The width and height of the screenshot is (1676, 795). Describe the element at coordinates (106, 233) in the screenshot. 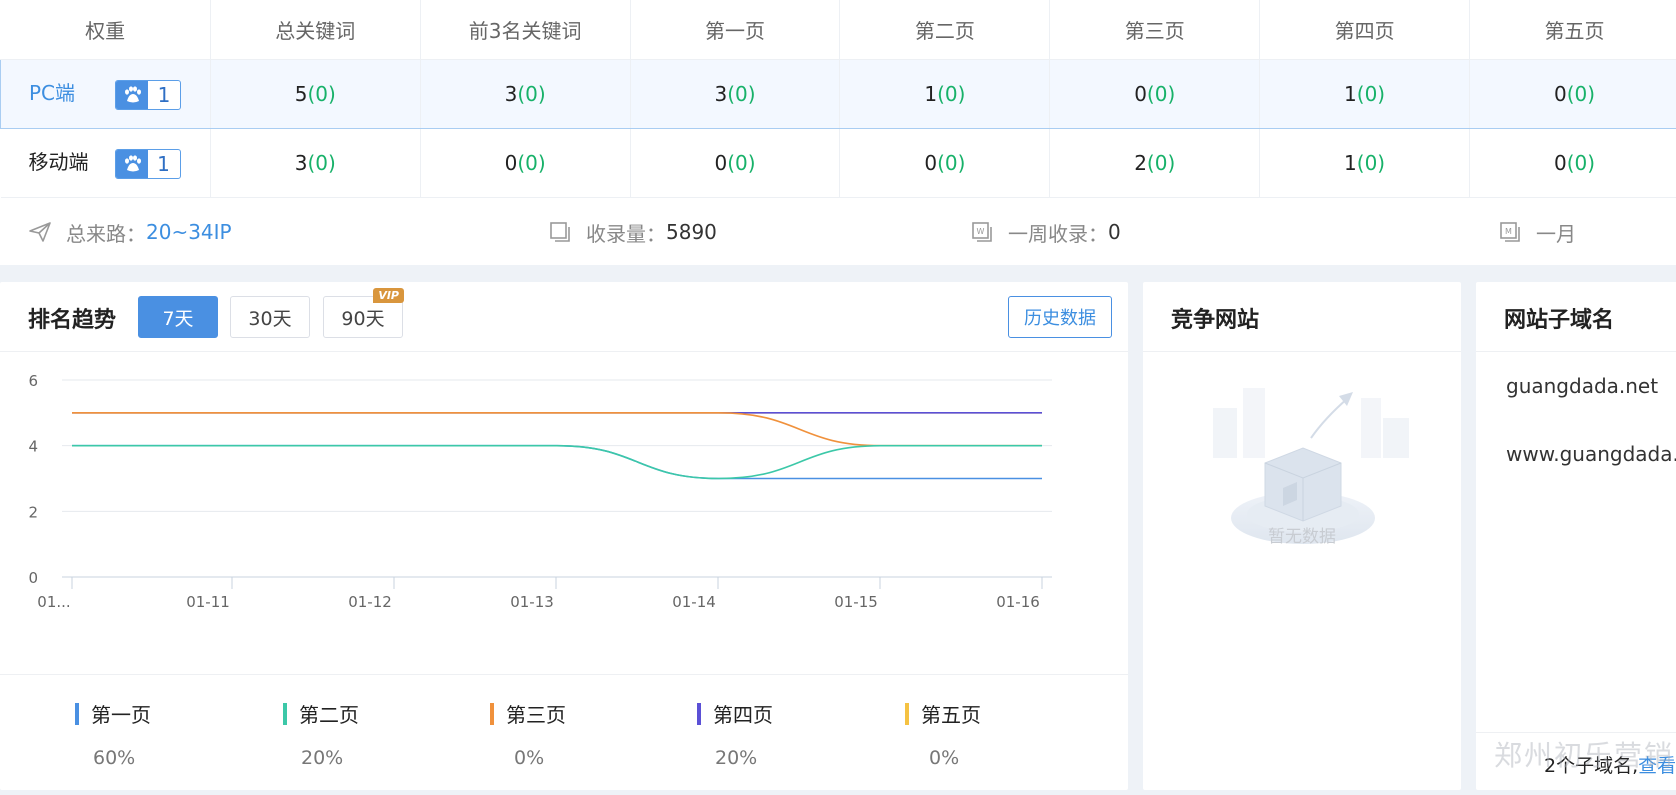

I see `total-traffic-label: 总来路：` at that location.